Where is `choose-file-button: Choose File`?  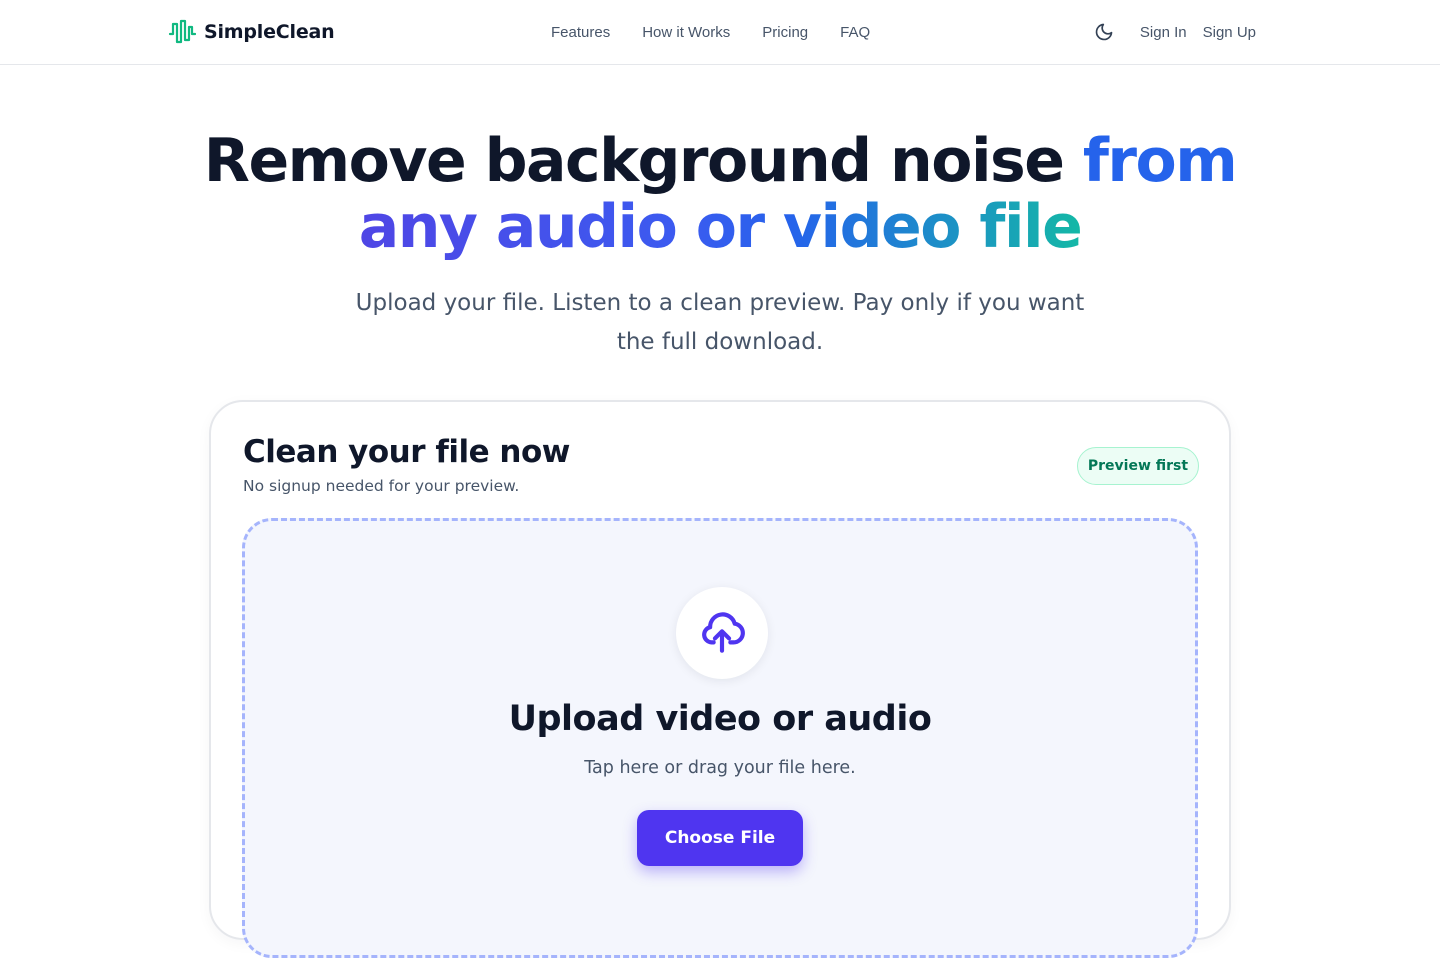 choose-file-button: Choose File is located at coordinates (720, 838).